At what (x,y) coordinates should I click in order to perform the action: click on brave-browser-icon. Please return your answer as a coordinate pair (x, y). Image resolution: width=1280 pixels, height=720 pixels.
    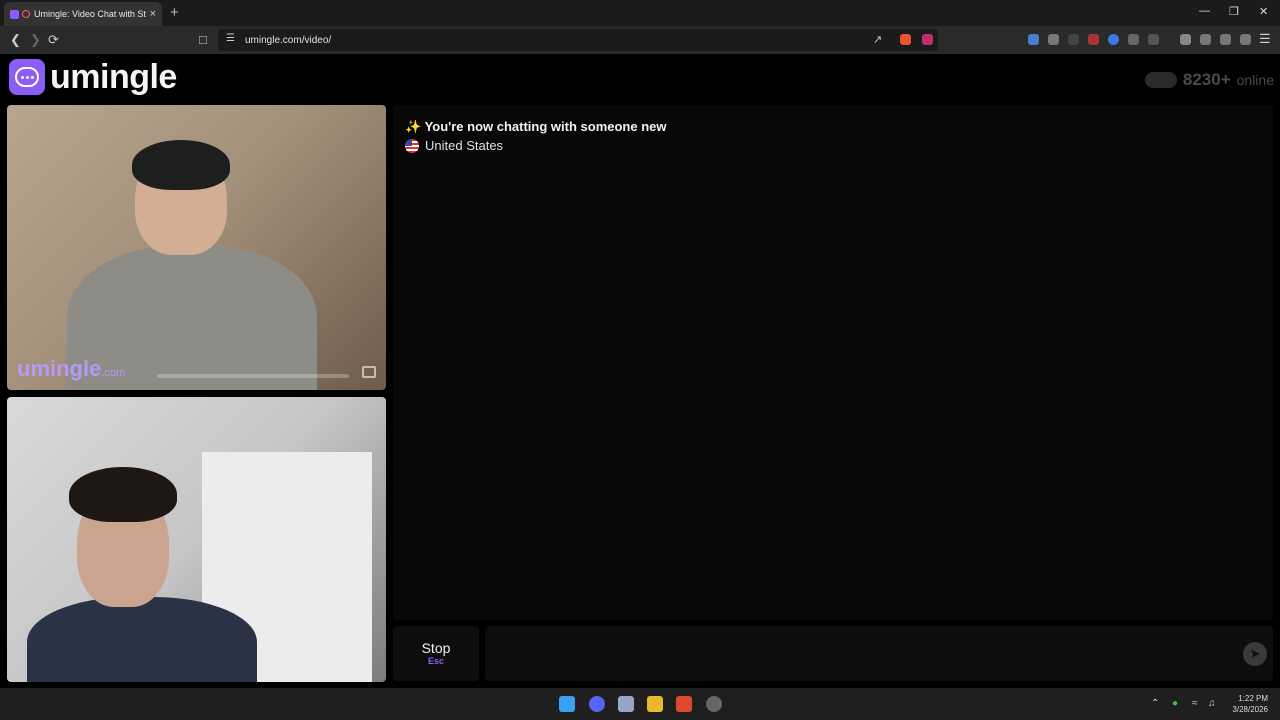
    Looking at the image, I should click on (684, 704).